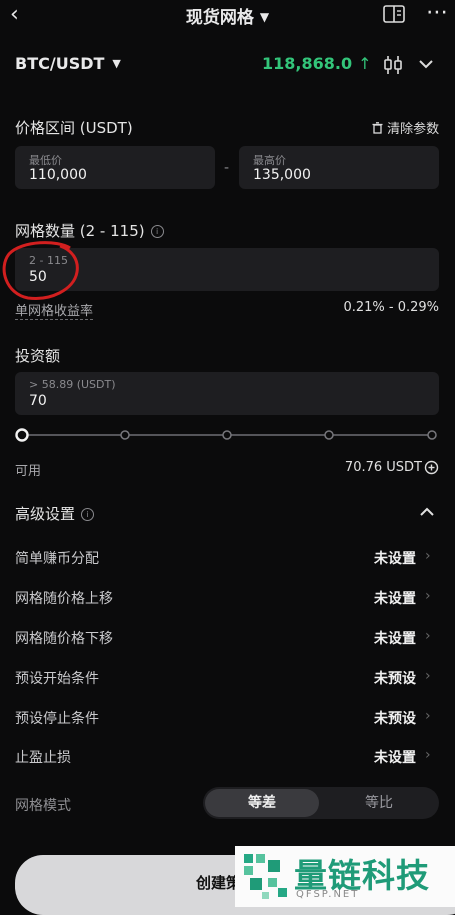  What do you see at coordinates (379, 803) in the screenshot?
I see `grid-mode-geometric: 等比` at bounding box center [379, 803].